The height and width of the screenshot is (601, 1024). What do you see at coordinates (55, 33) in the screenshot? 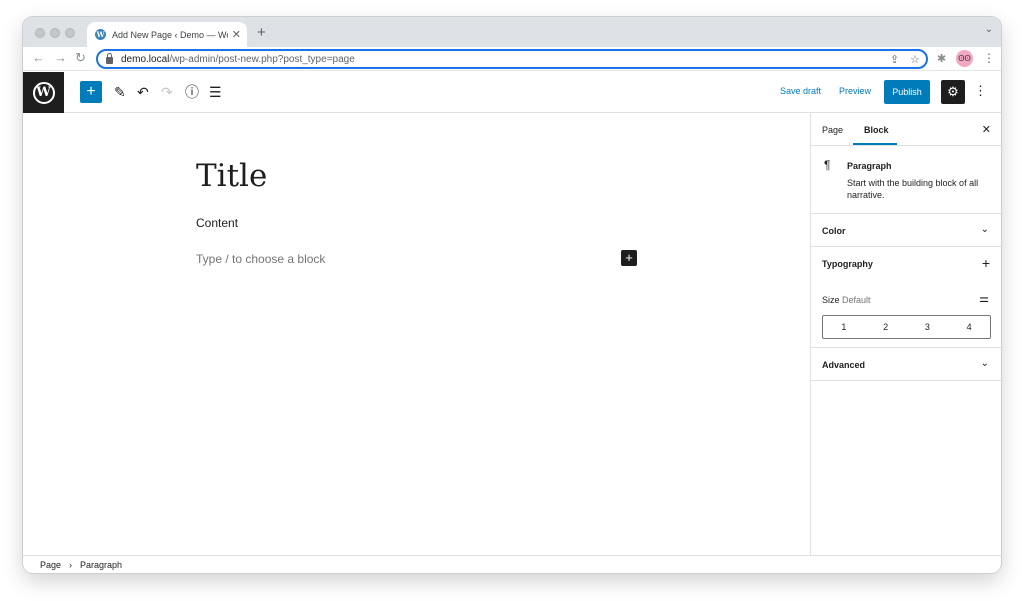
I see `window-minimize-dot` at bounding box center [55, 33].